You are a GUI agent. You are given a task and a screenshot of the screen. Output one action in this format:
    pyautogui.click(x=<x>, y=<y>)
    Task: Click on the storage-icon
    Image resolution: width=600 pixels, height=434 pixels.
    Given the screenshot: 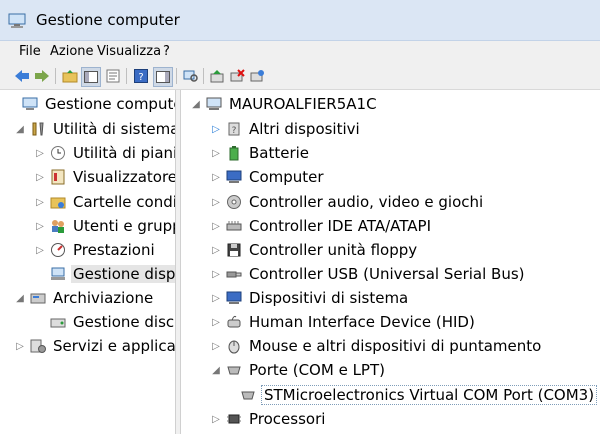 What is the action you would take?
    pyautogui.click(x=38, y=298)
    